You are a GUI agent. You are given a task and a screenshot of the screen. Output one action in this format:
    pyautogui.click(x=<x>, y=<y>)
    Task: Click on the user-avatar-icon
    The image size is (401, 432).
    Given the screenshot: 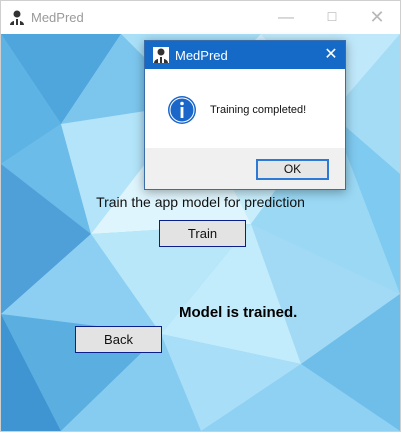 What is the action you would take?
    pyautogui.click(x=17, y=17)
    